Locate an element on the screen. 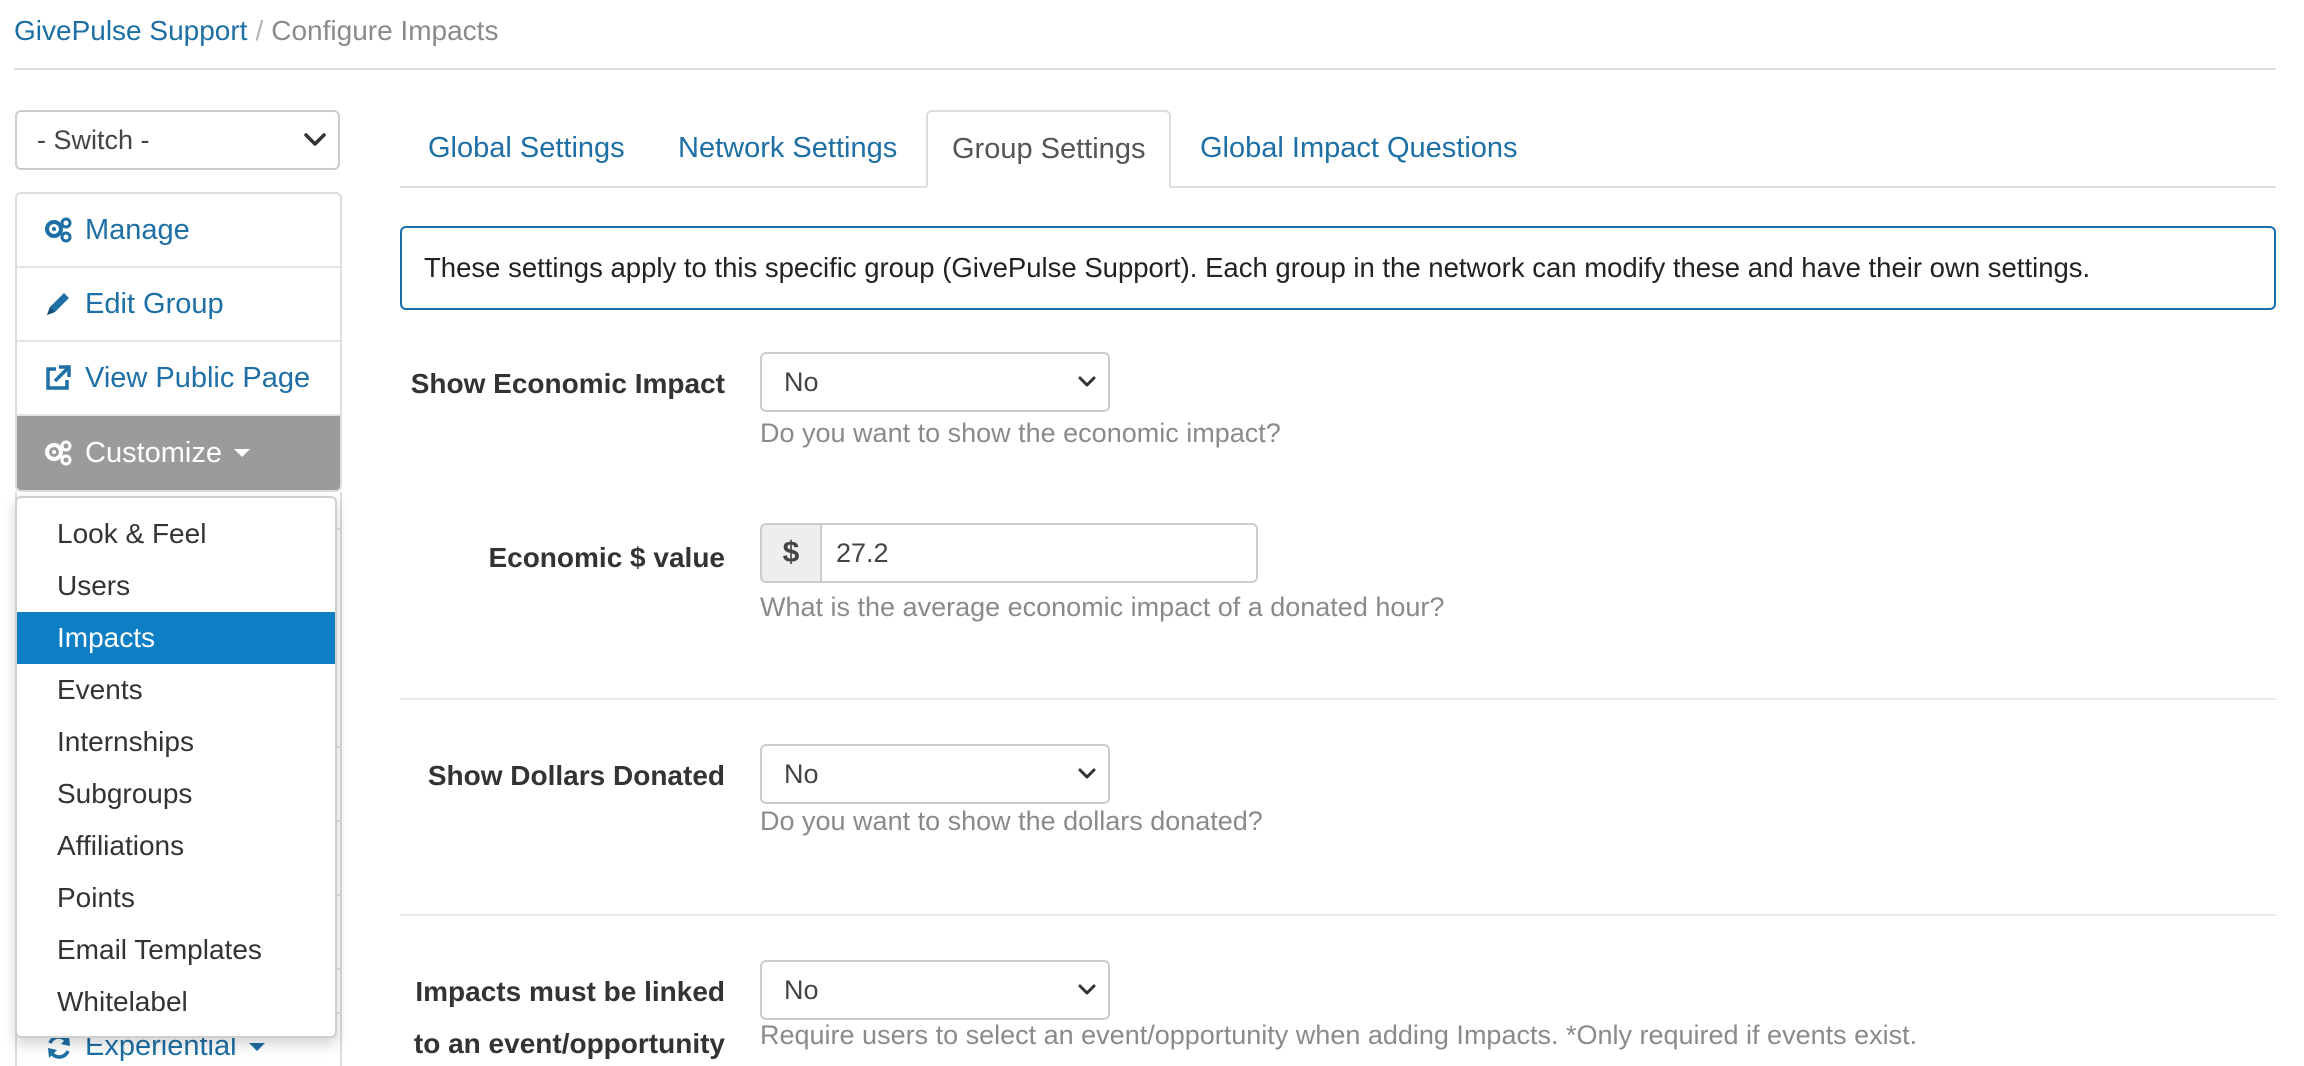 This screenshot has width=2304, height=1066. dollars-donated-help: Do you want to show the dollars donated? is located at coordinates (1011, 821).